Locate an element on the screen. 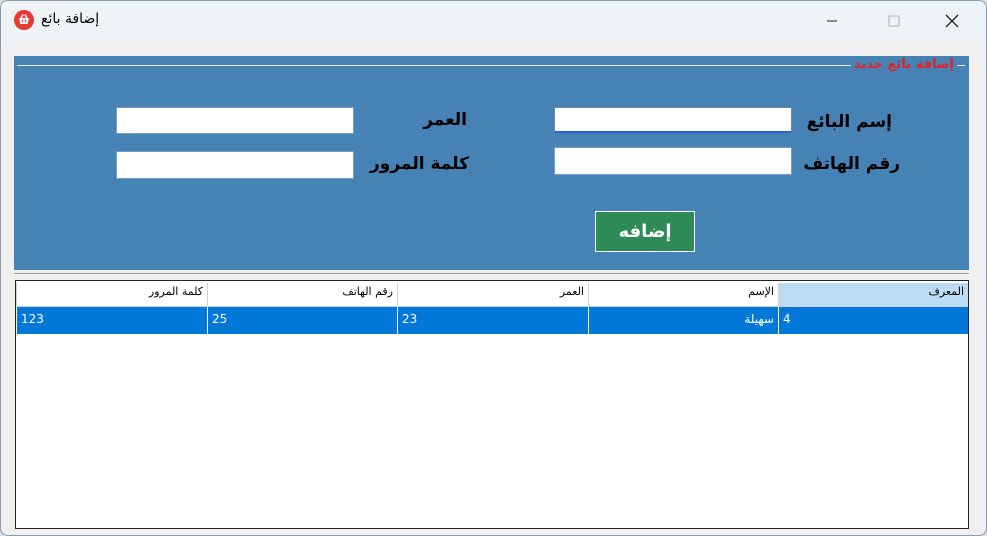 The image size is (987, 536). column-header-password: كلمة المرور is located at coordinates (111, 295).